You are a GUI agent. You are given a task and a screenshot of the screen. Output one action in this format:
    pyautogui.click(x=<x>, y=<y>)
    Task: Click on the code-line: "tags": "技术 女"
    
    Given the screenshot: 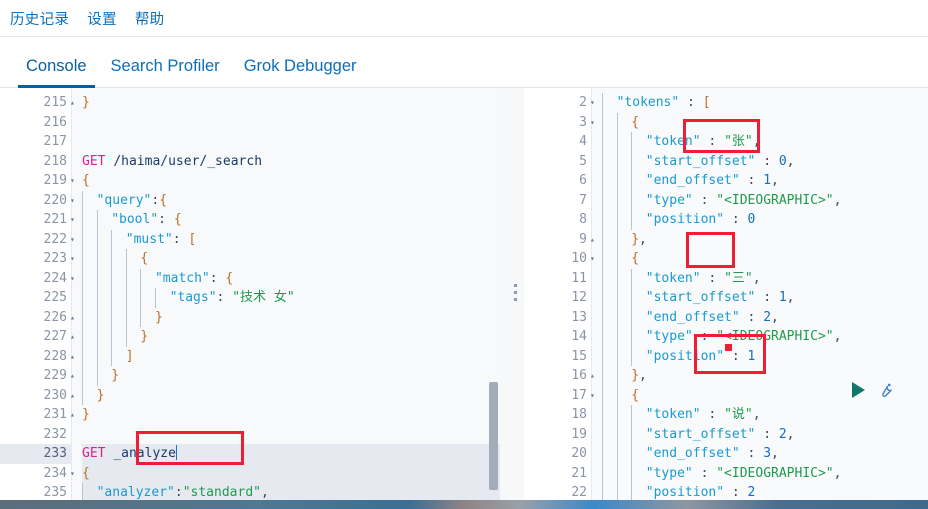 What is the action you would take?
    pyautogui.click(x=291, y=298)
    